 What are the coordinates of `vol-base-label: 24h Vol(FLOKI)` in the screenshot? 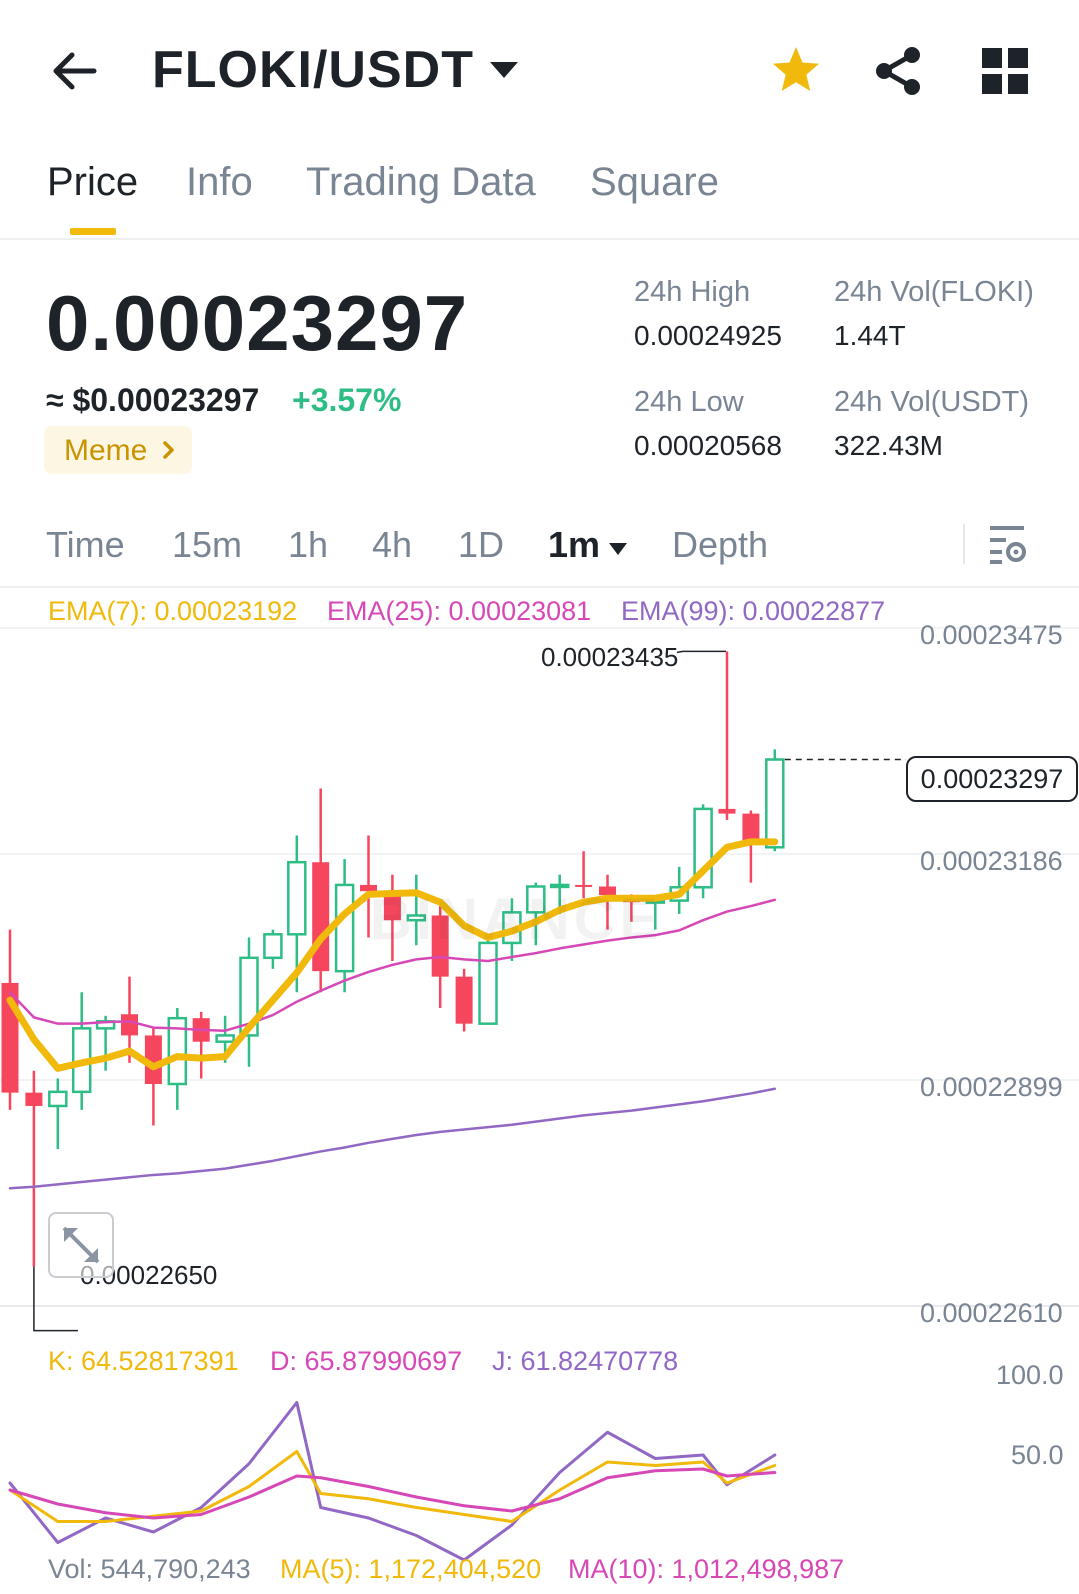 It's located at (934, 292).